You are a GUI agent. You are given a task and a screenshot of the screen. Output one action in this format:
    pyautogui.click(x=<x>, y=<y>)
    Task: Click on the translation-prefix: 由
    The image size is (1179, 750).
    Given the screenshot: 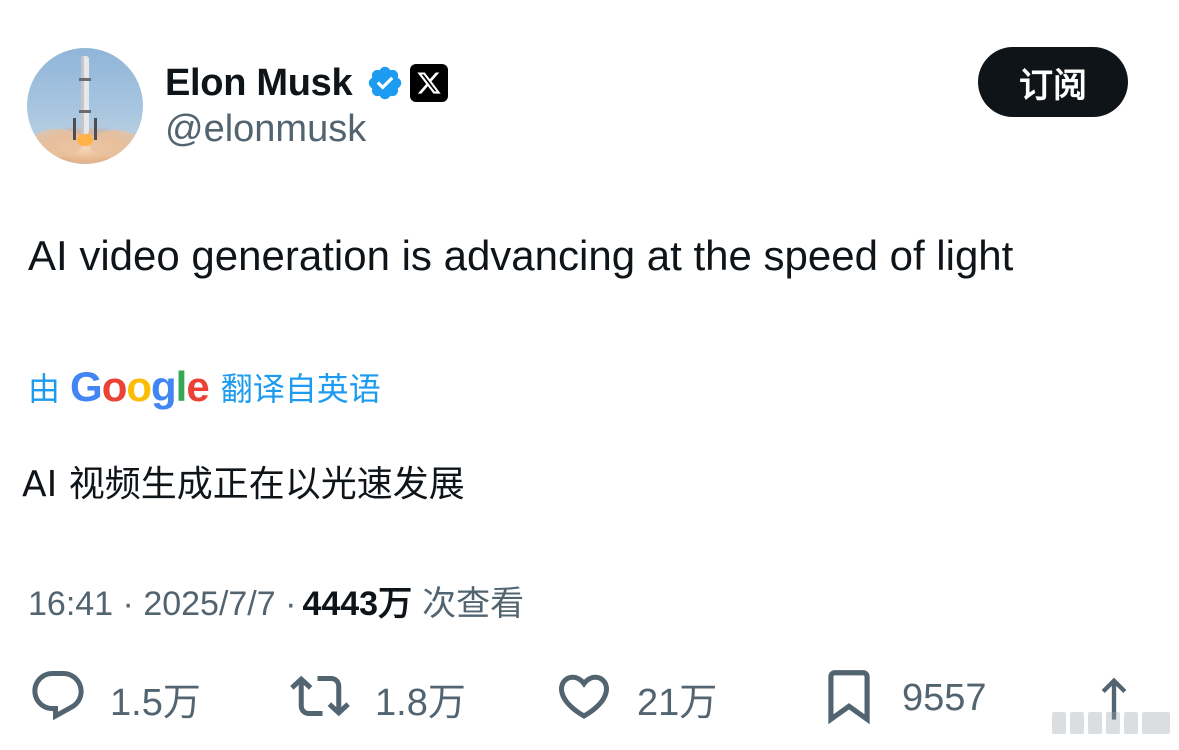 What is the action you would take?
    pyautogui.click(x=44, y=389)
    